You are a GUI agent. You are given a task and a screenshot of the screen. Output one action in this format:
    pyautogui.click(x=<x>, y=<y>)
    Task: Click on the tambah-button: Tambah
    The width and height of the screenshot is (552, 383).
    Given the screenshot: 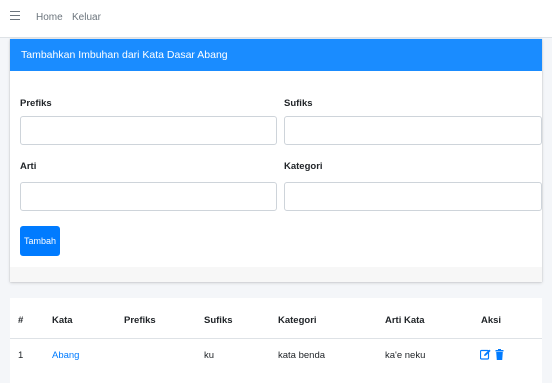 What is the action you would take?
    pyautogui.click(x=40, y=241)
    